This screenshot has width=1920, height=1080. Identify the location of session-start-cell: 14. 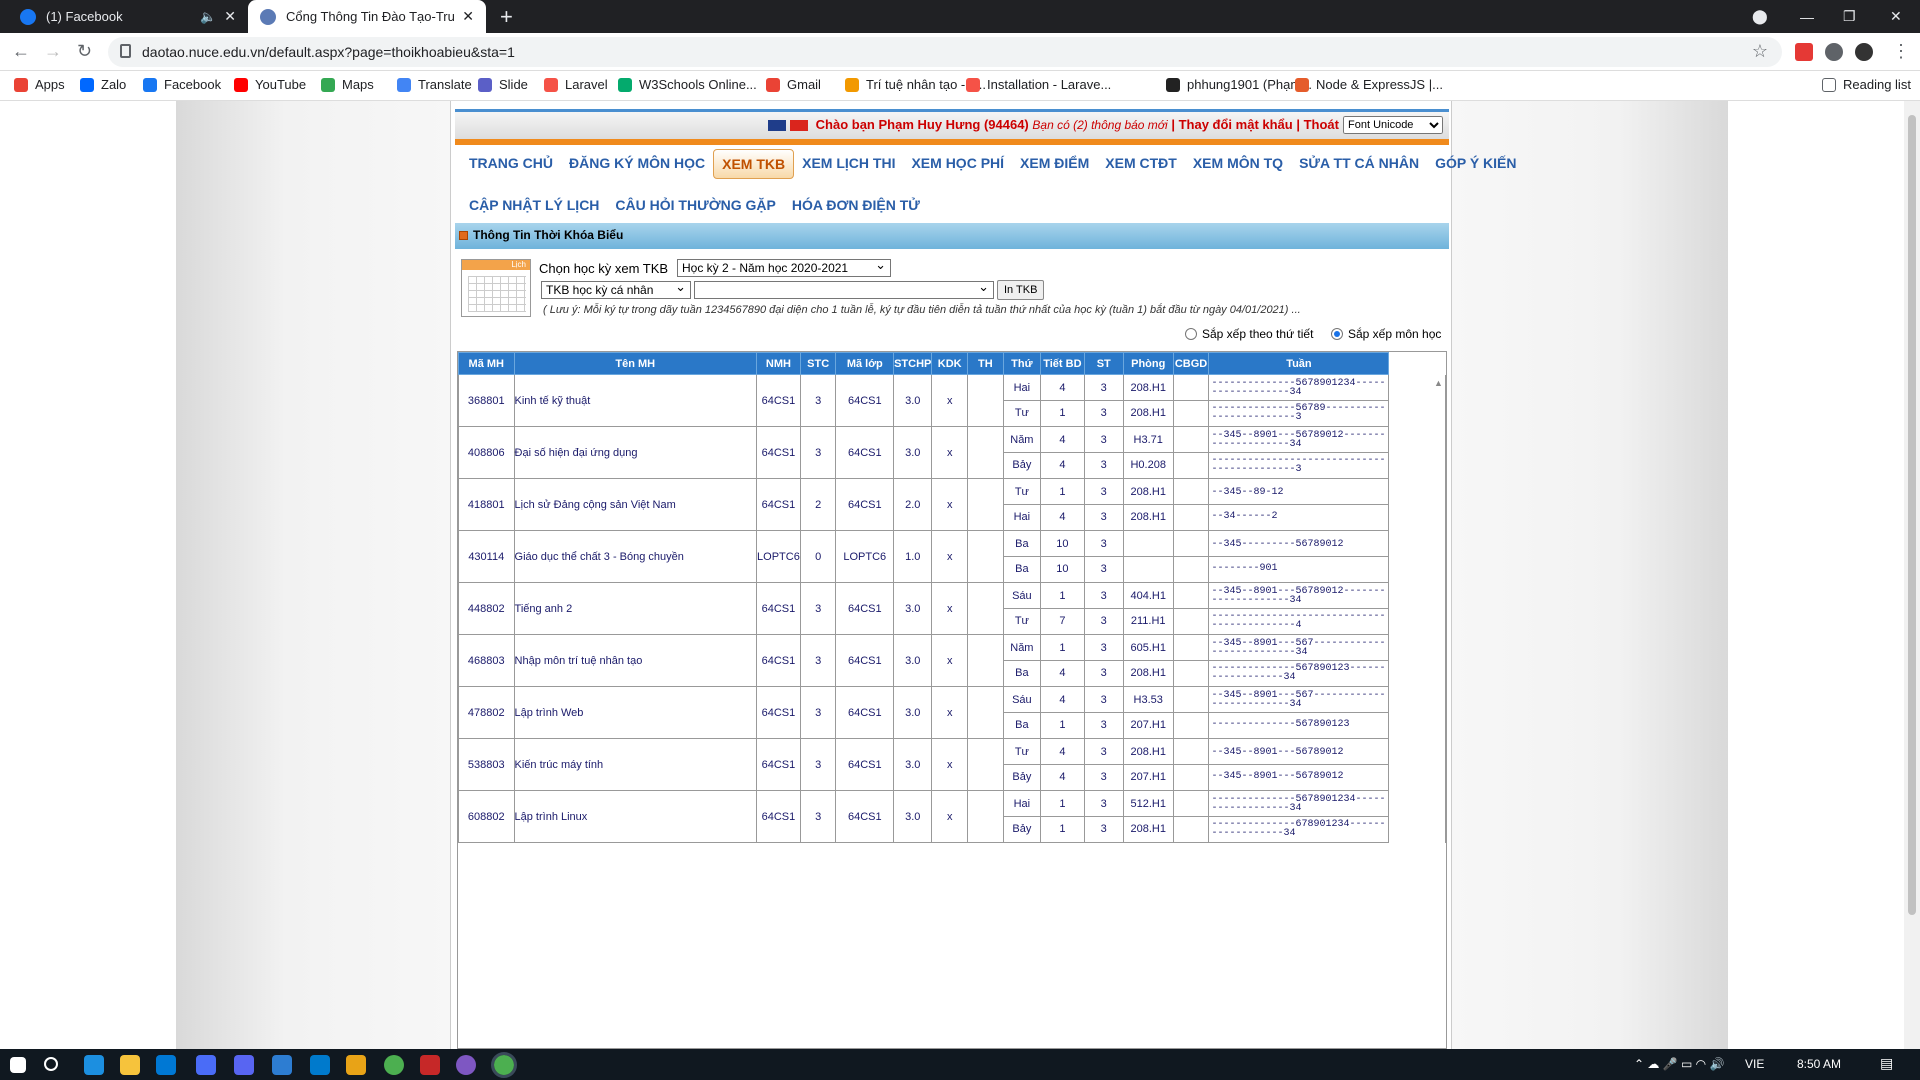
(1062, 504).